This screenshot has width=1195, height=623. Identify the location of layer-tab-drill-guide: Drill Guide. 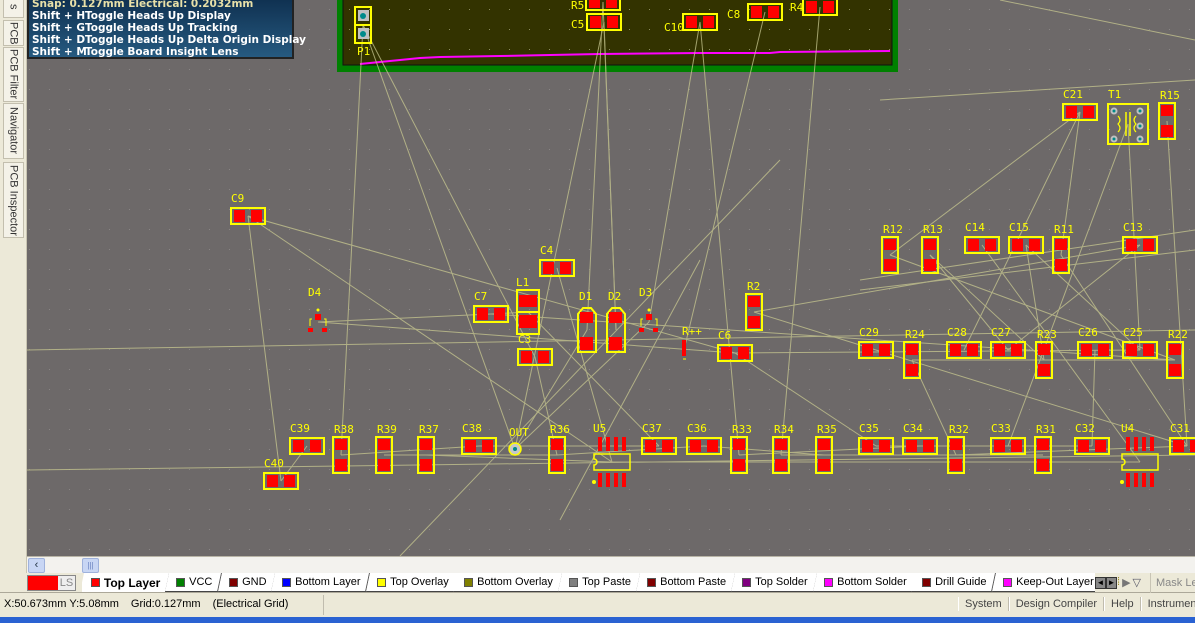
(954, 582).